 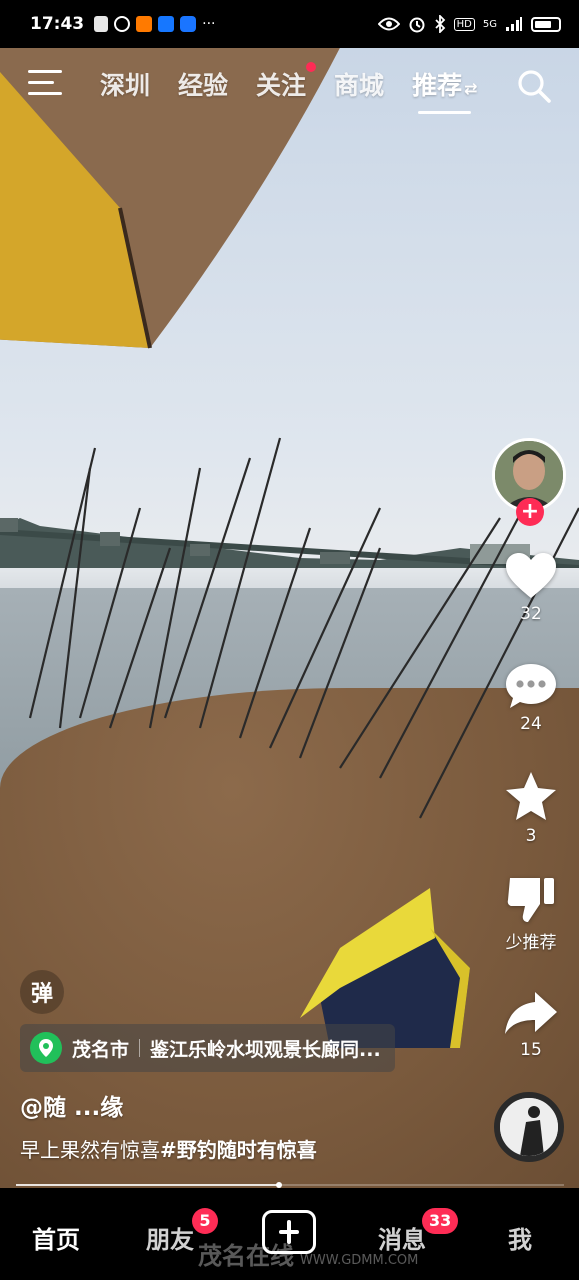 What do you see at coordinates (471, 88) in the screenshot?
I see `swap-icon: ⇄` at bounding box center [471, 88].